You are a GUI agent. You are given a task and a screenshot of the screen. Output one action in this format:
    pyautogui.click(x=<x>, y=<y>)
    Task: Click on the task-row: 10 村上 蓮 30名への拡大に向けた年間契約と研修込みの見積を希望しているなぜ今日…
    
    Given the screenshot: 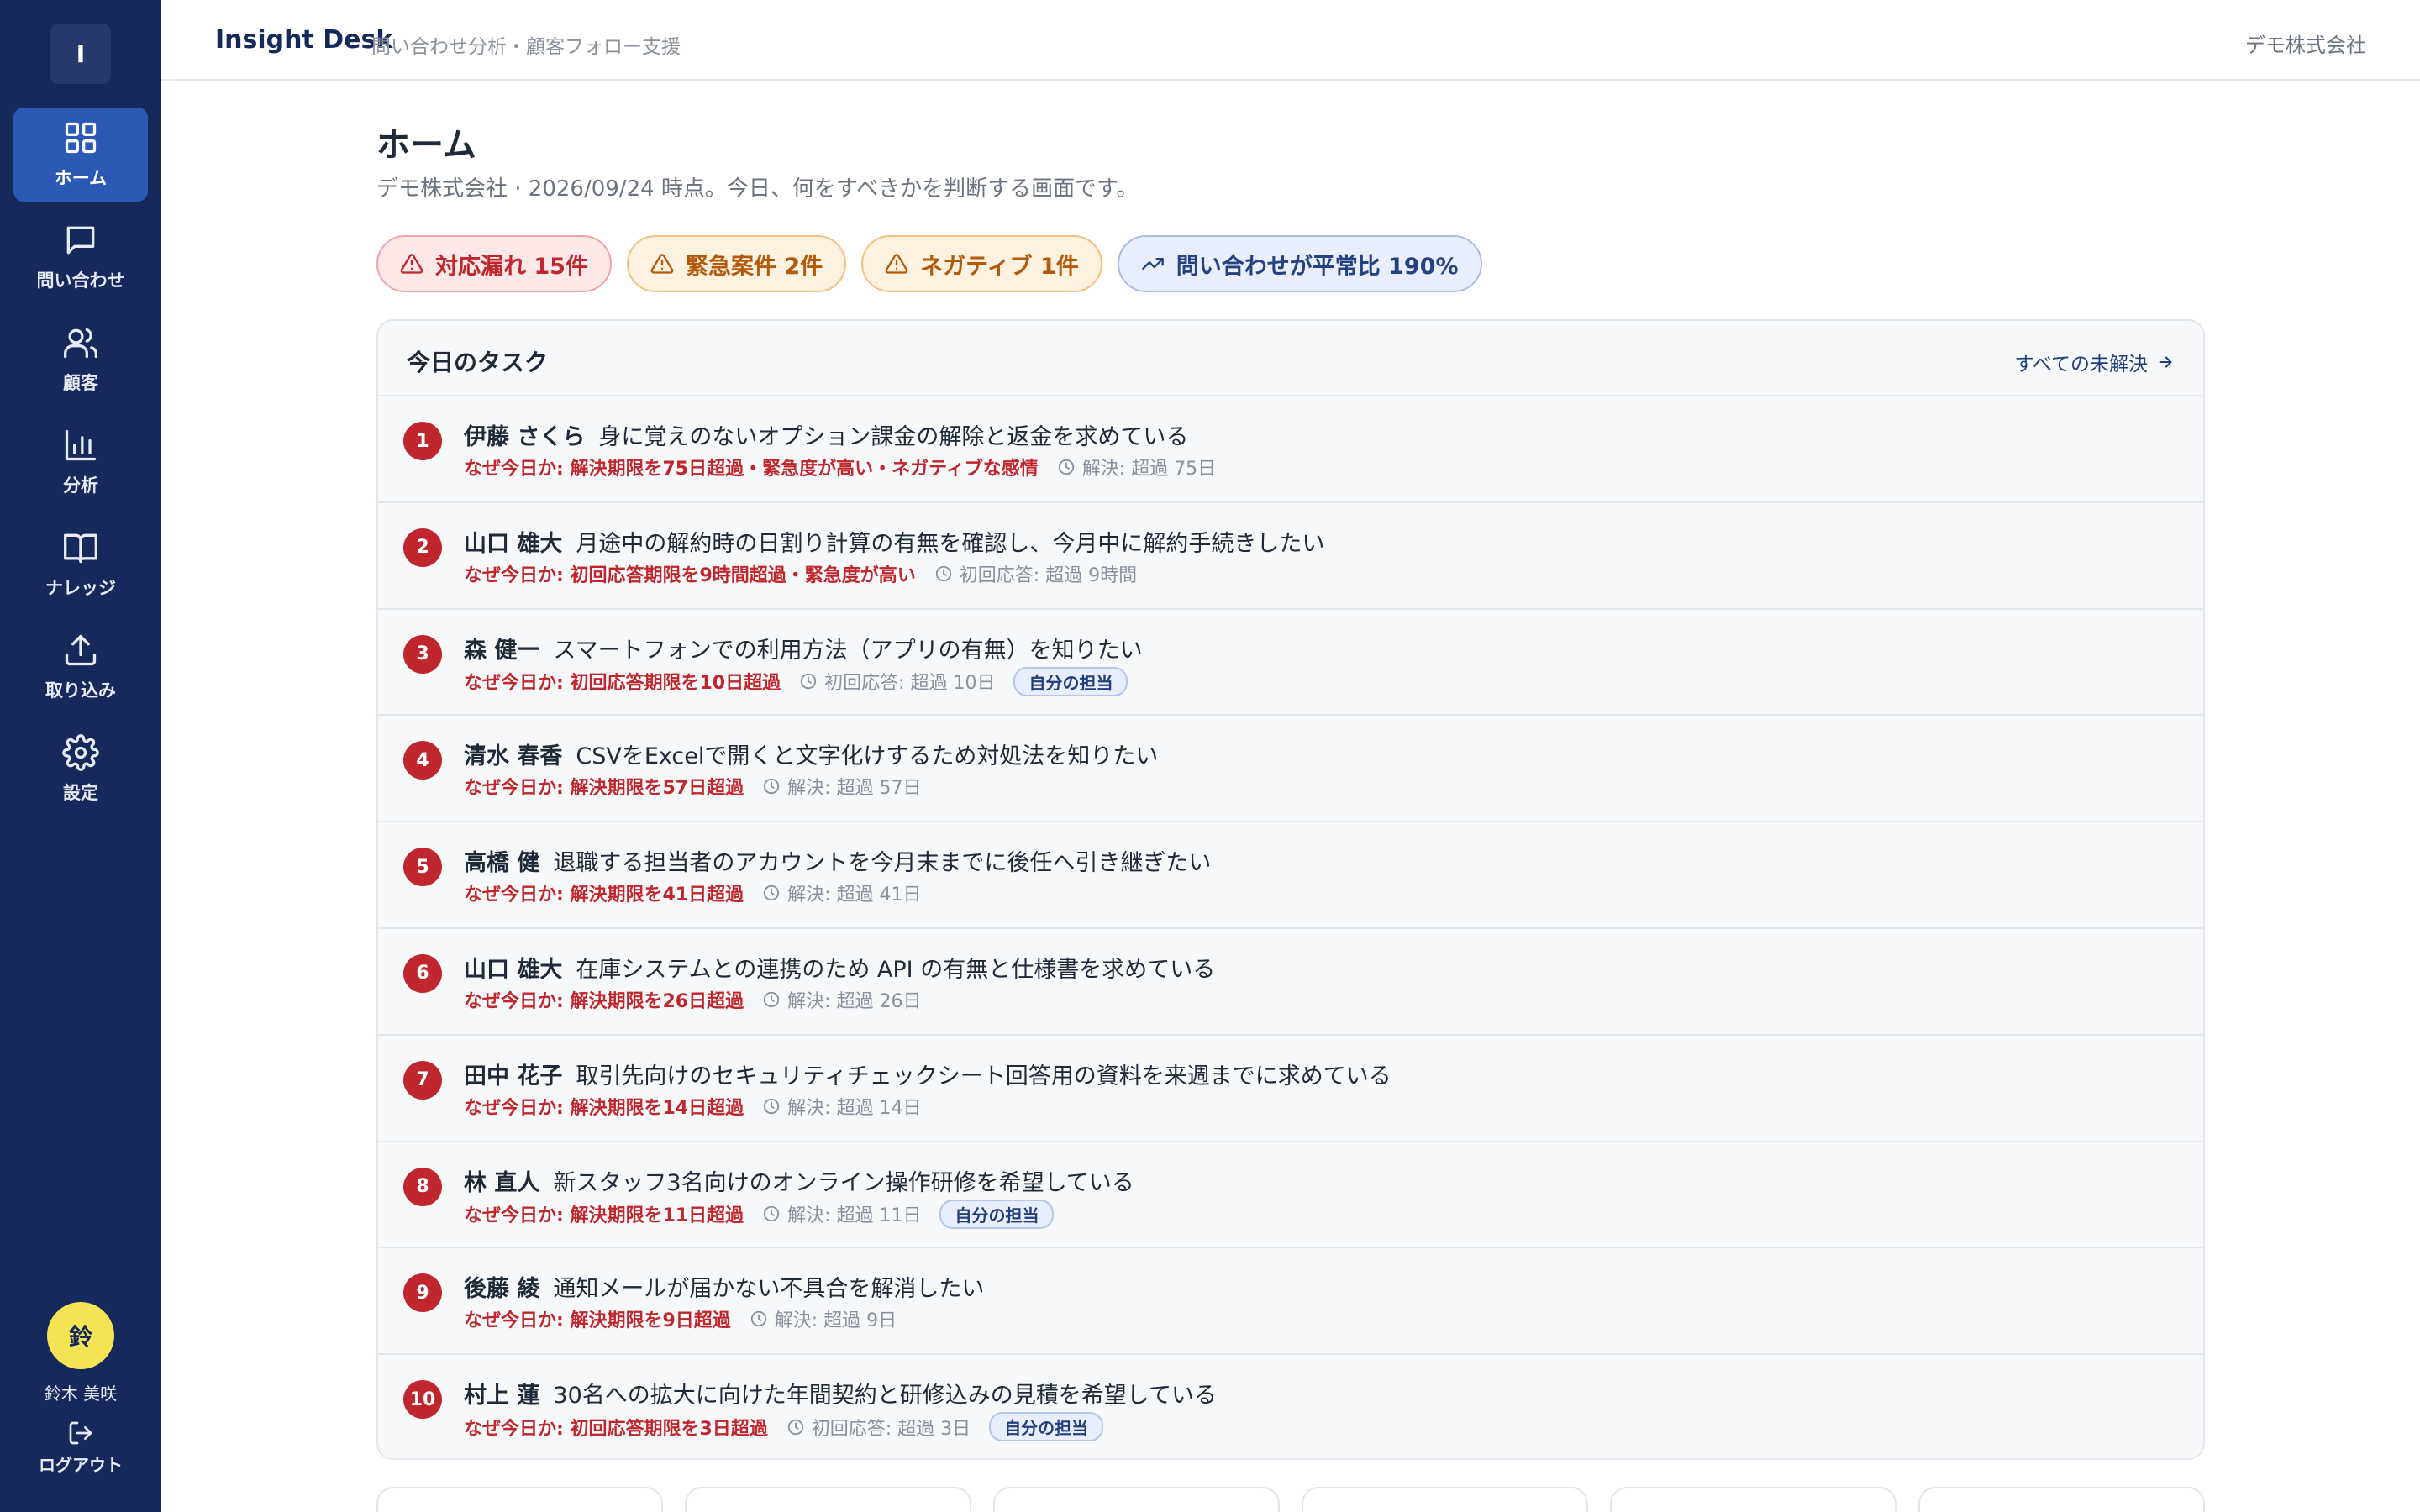 What is the action you would take?
    pyautogui.click(x=1290, y=1406)
    